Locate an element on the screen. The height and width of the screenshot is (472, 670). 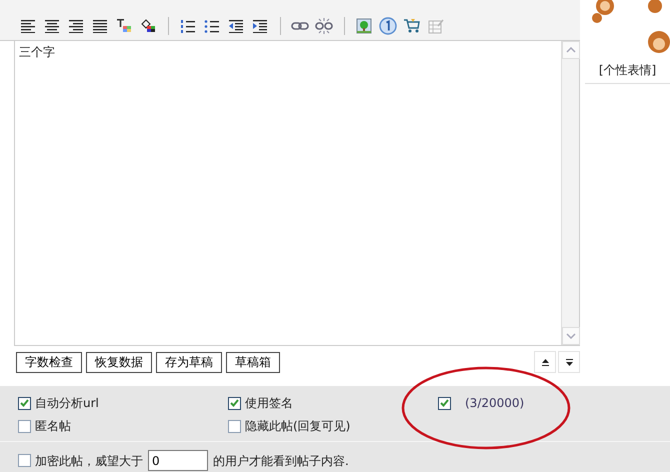
editor-action-button: 草稿箱 is located at coordinates (253, 362).